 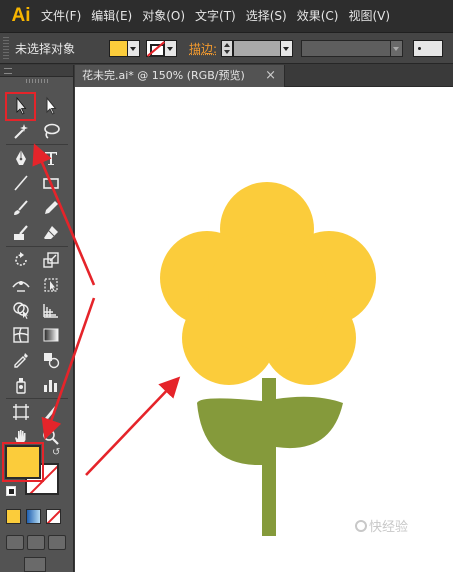 I want to click on symbol-sprayer-icon, so click(x=21, y=386).